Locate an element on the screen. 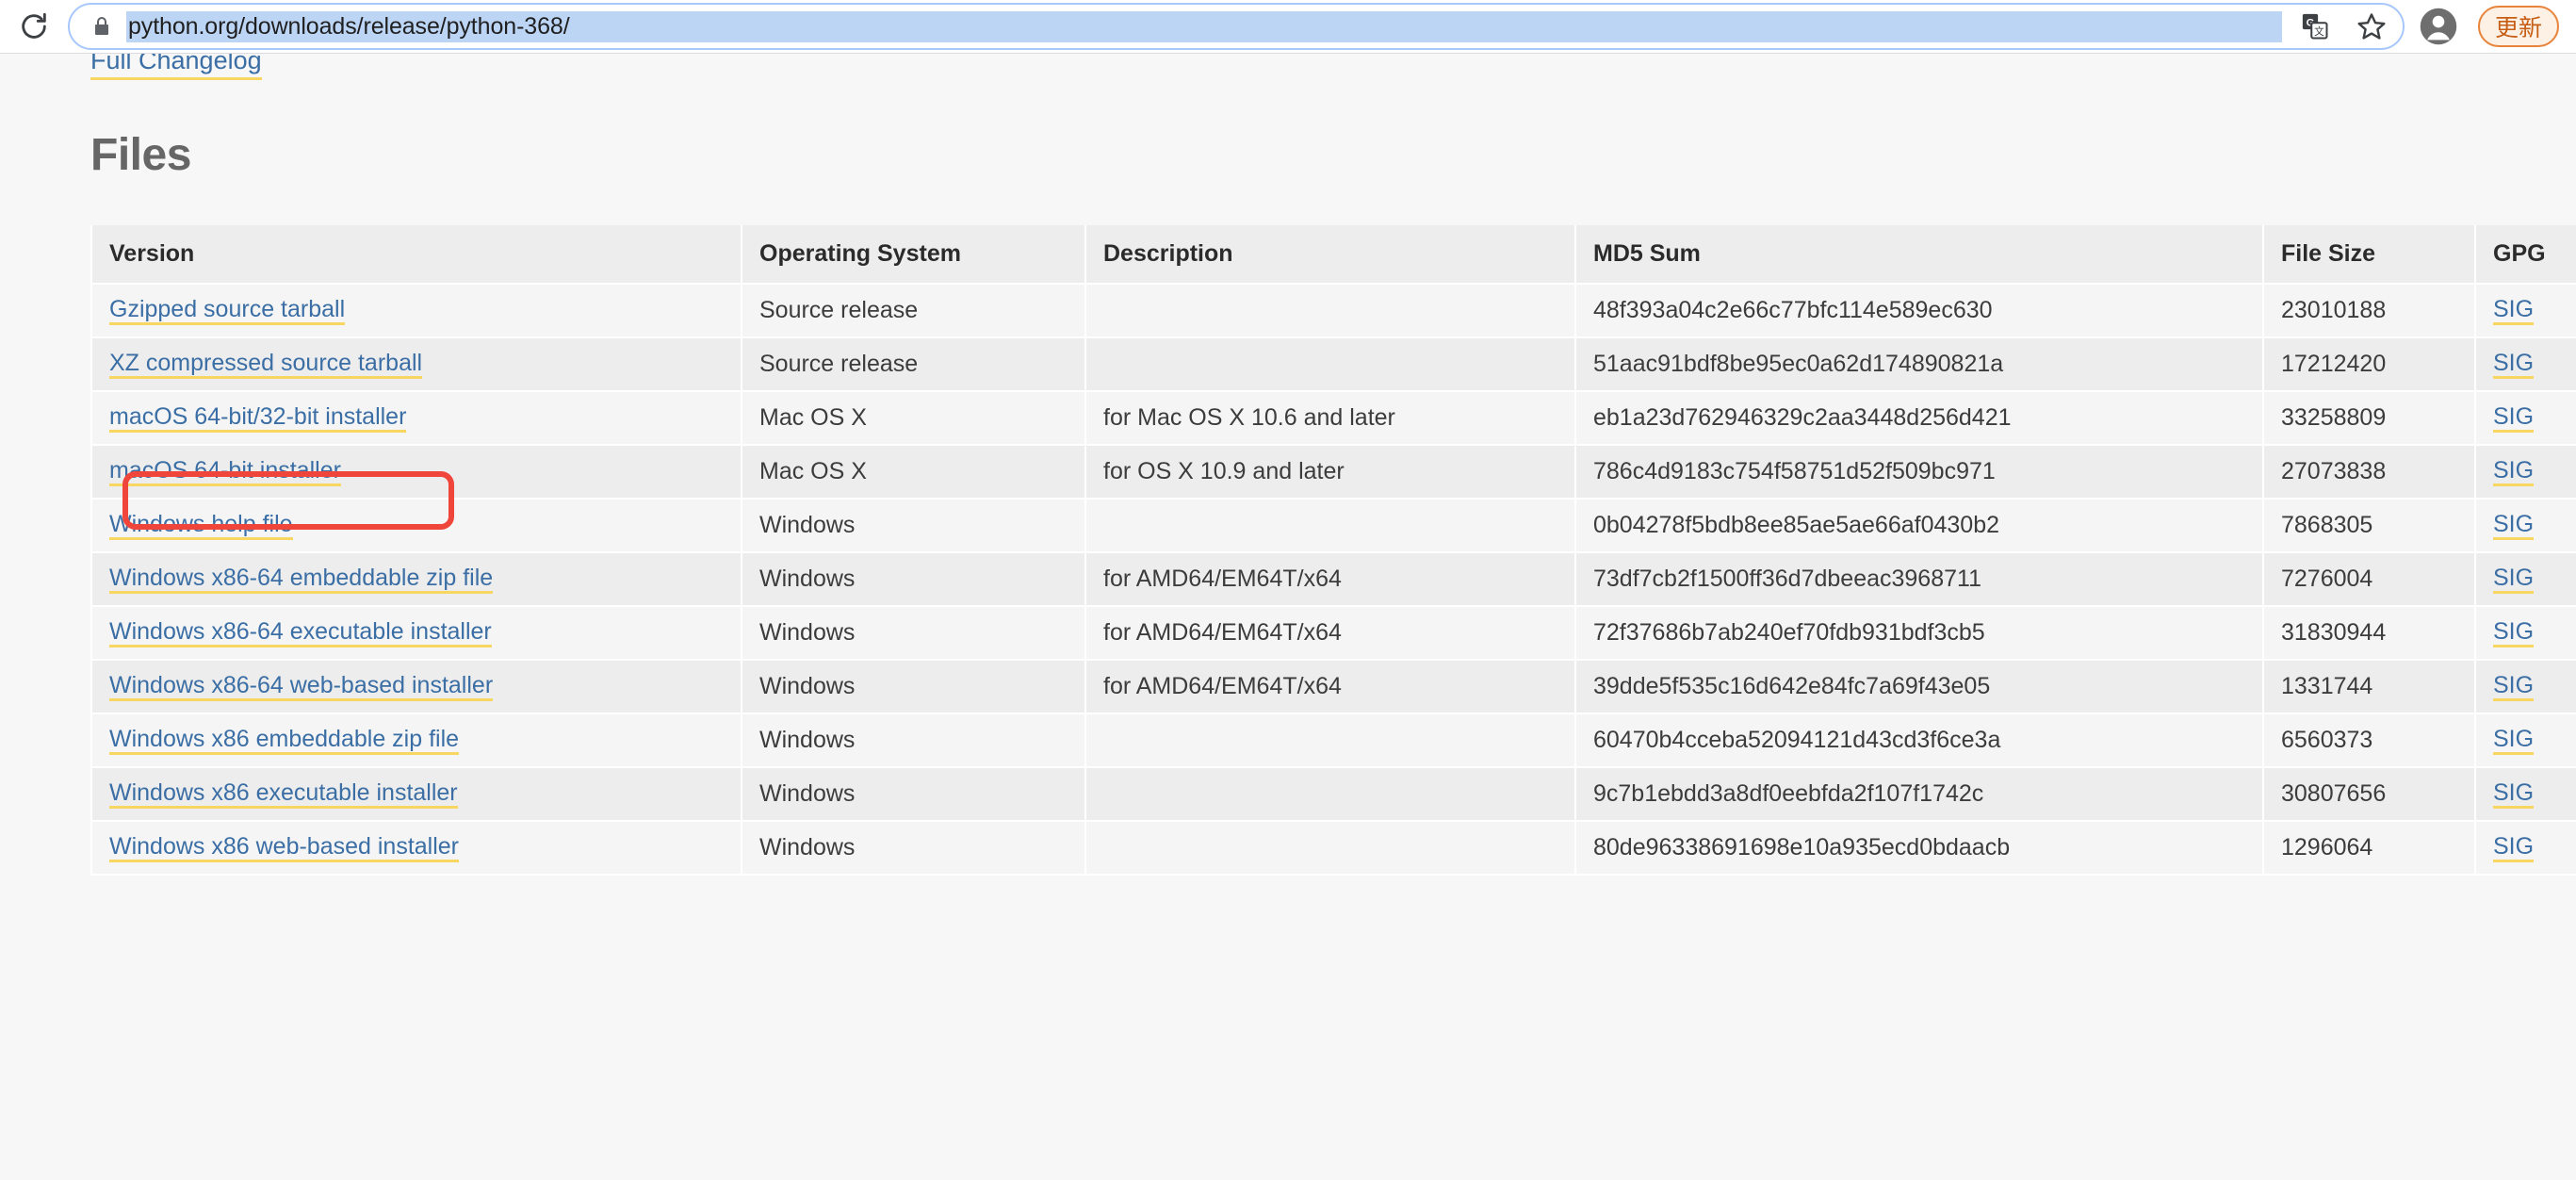  version-download-link: Windows x86-64 executable installer is located at coordinates (300, 633).